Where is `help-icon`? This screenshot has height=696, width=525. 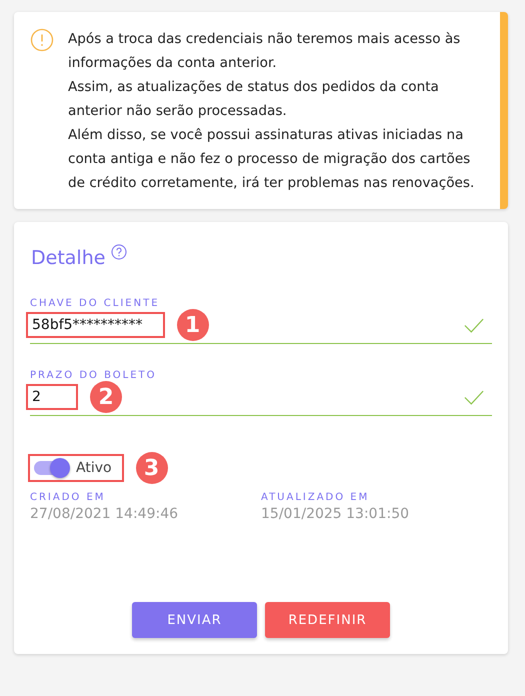
help-icon is located at coordinates (119, 252).